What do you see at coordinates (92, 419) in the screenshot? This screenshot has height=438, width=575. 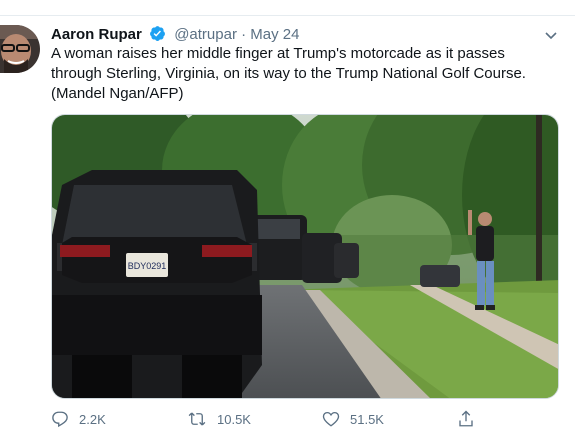 I see `reply-count: 2.2K` at bounding box center [92, 419].